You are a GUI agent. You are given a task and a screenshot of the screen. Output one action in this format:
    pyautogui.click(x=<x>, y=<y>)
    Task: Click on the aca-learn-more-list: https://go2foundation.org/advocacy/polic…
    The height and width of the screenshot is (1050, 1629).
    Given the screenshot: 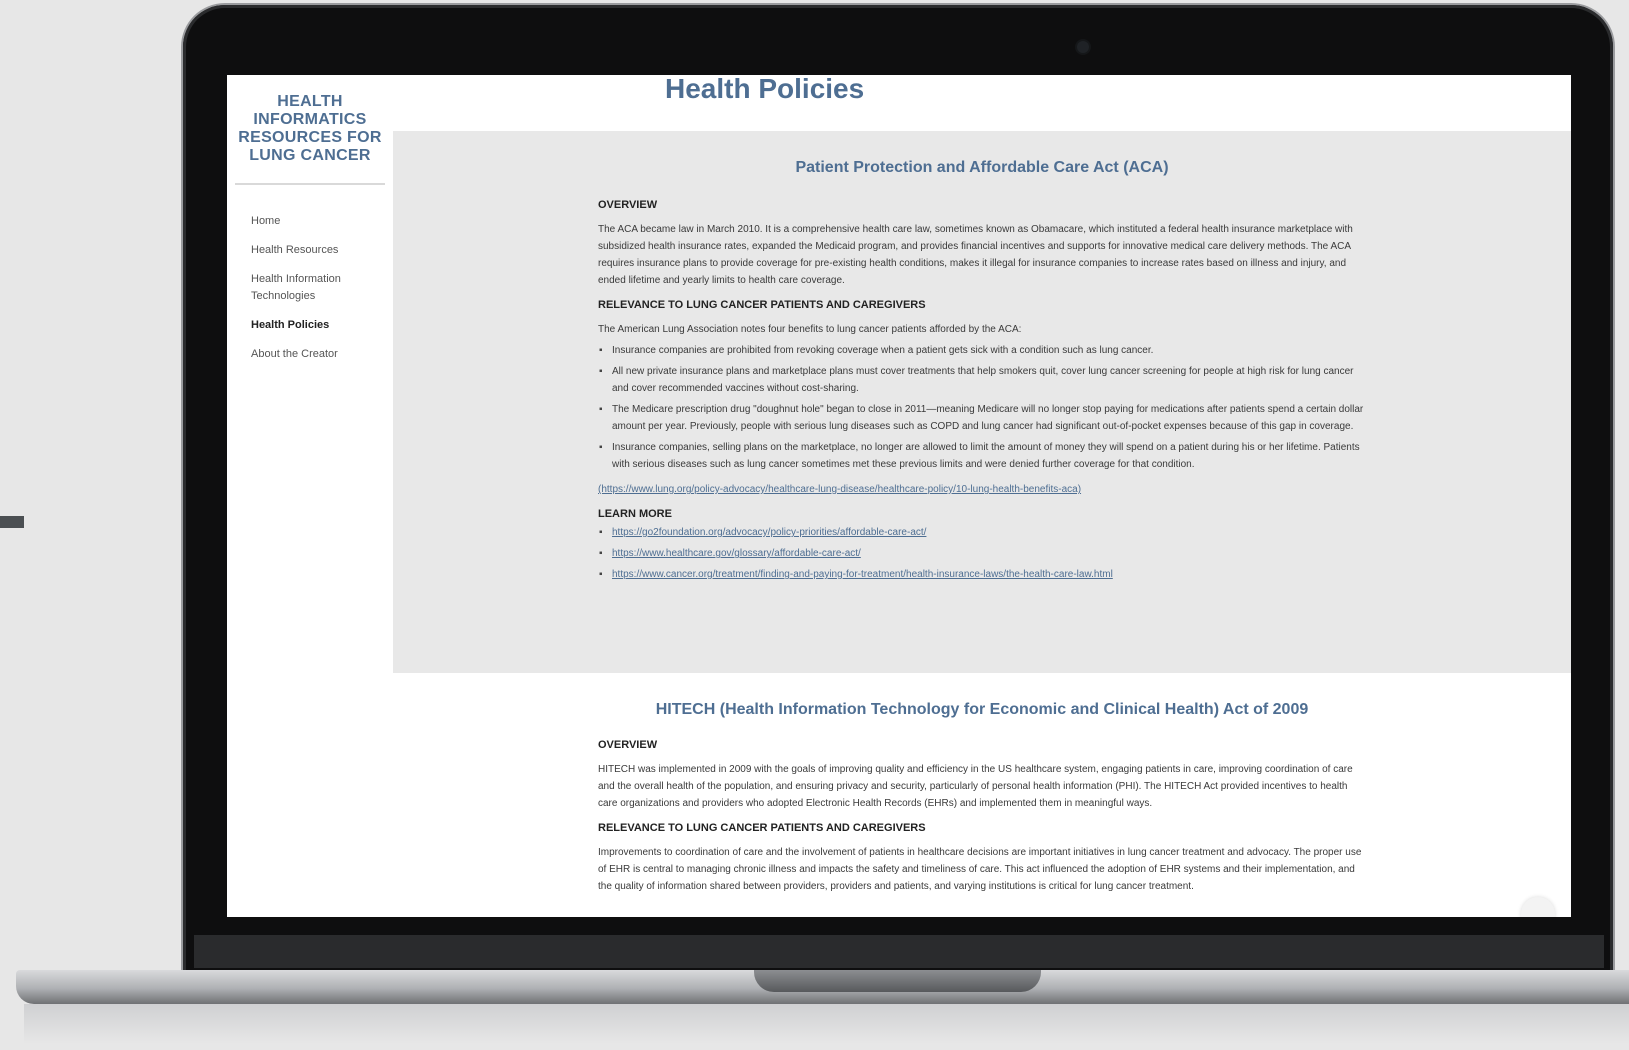 What is the action you would take?
    pyautogui.click(x=982, y=553)
    